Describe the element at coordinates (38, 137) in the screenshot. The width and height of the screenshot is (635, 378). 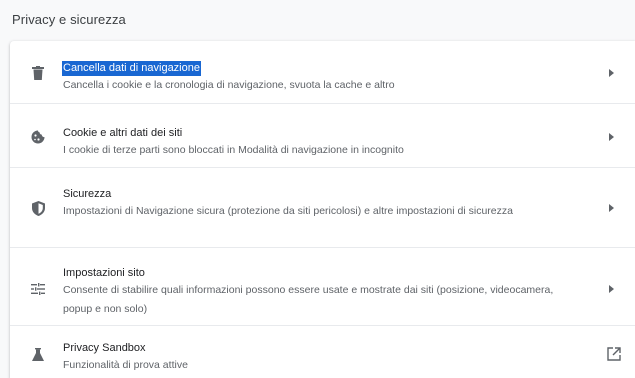
I see `cookie-icon` at that location.